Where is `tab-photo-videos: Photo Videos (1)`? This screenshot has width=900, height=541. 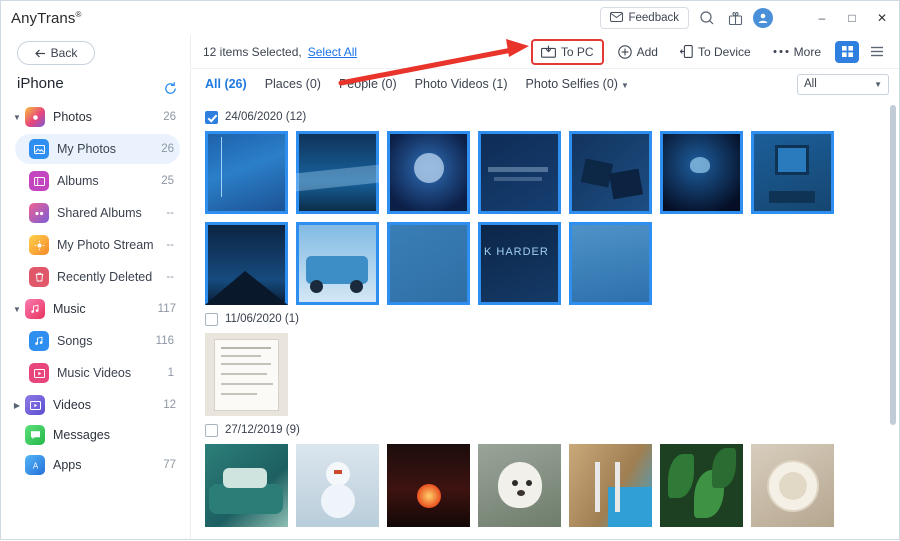 tab-photo-videos: Photo Videos (1) is located at coordinates (461, 84).